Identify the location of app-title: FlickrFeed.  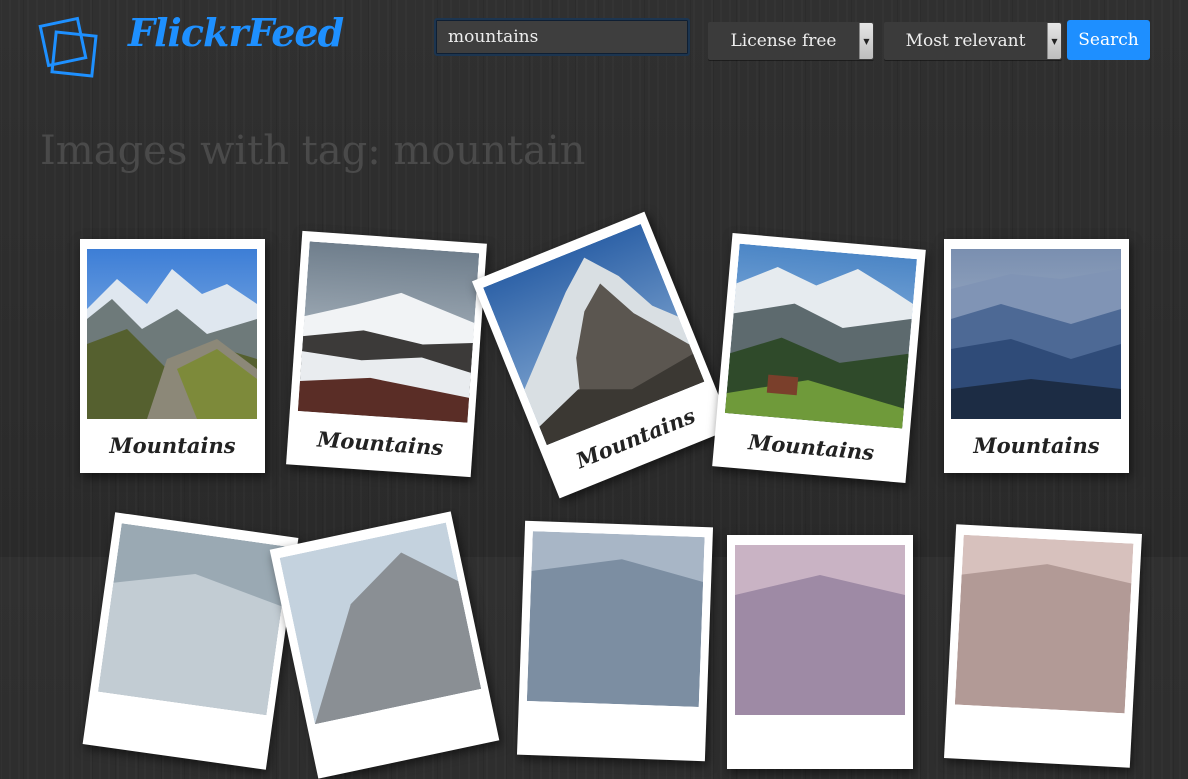
(236, 32).